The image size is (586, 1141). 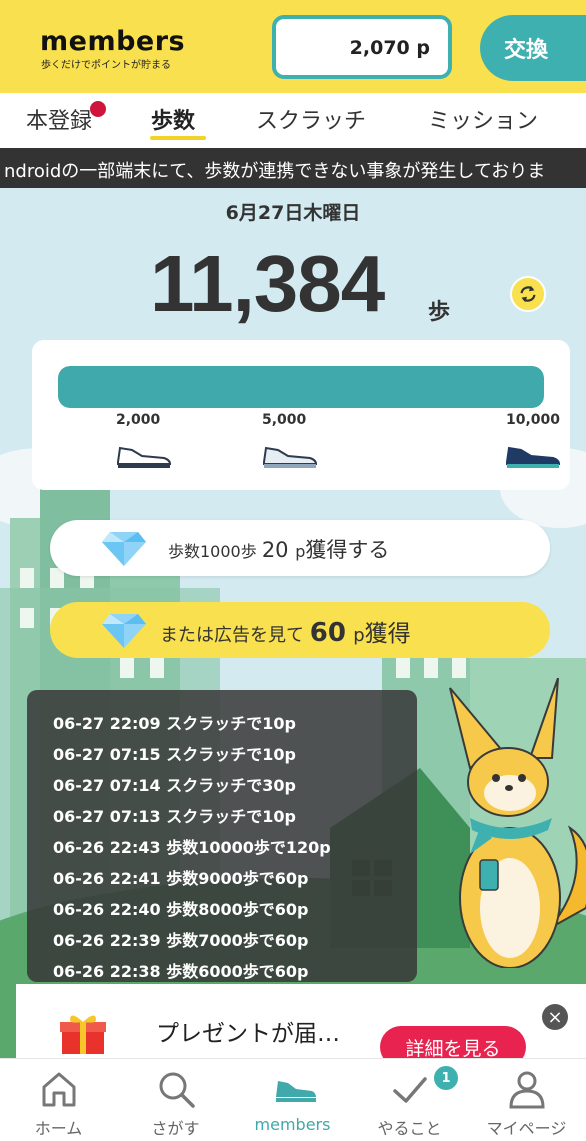 What do you see at coordinates (138, 420) in the screenshot?
I see `milestone-2000: 2,000` at bounding box center [138, 420].